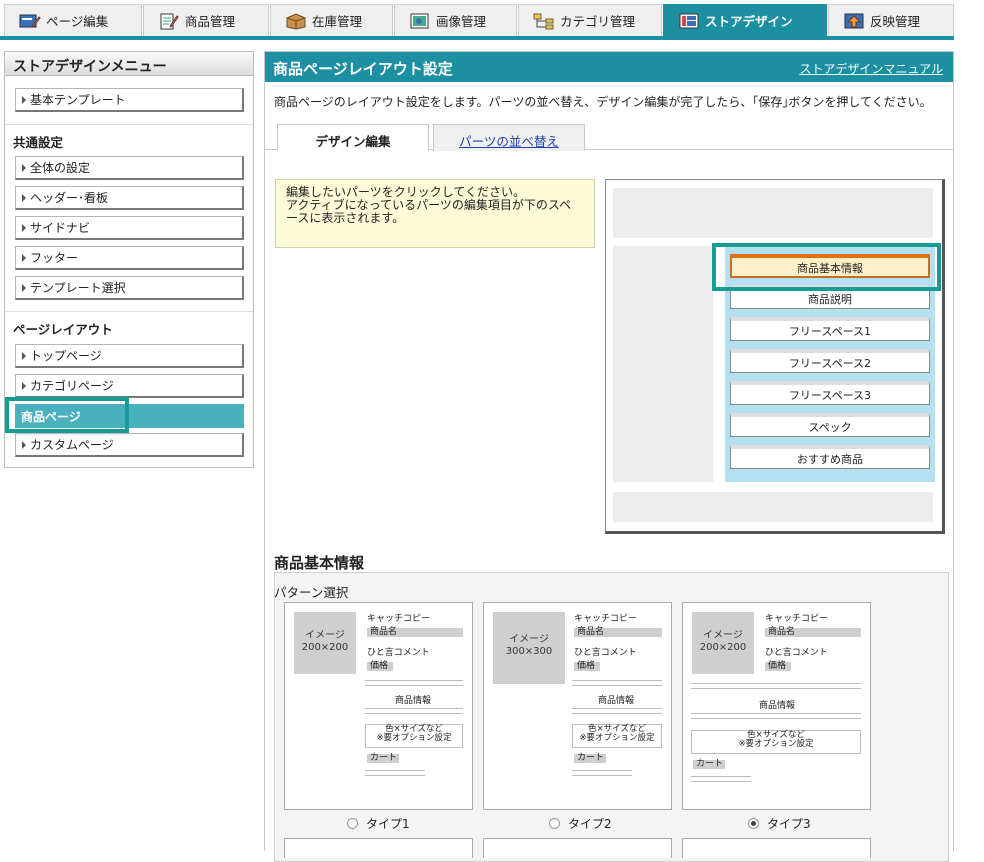  I want to click on store-design-icon, so click(689, 20).